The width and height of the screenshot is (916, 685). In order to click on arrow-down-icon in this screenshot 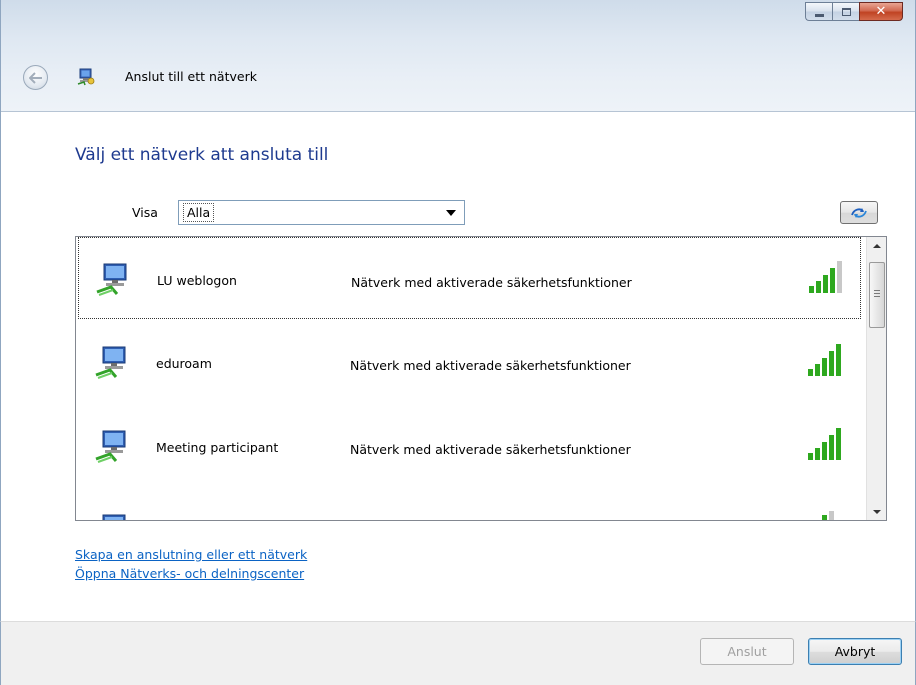, I will do `click(876, 511)`.